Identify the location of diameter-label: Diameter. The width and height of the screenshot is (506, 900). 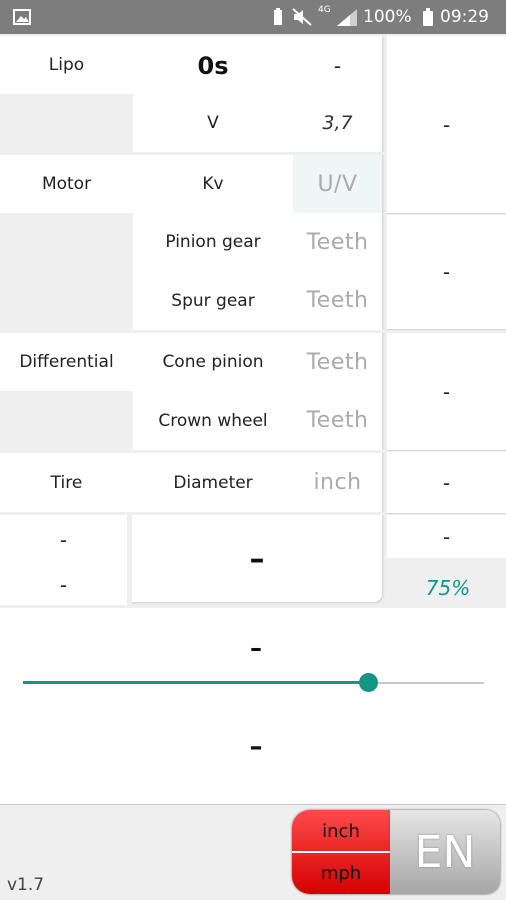
(213, 482).